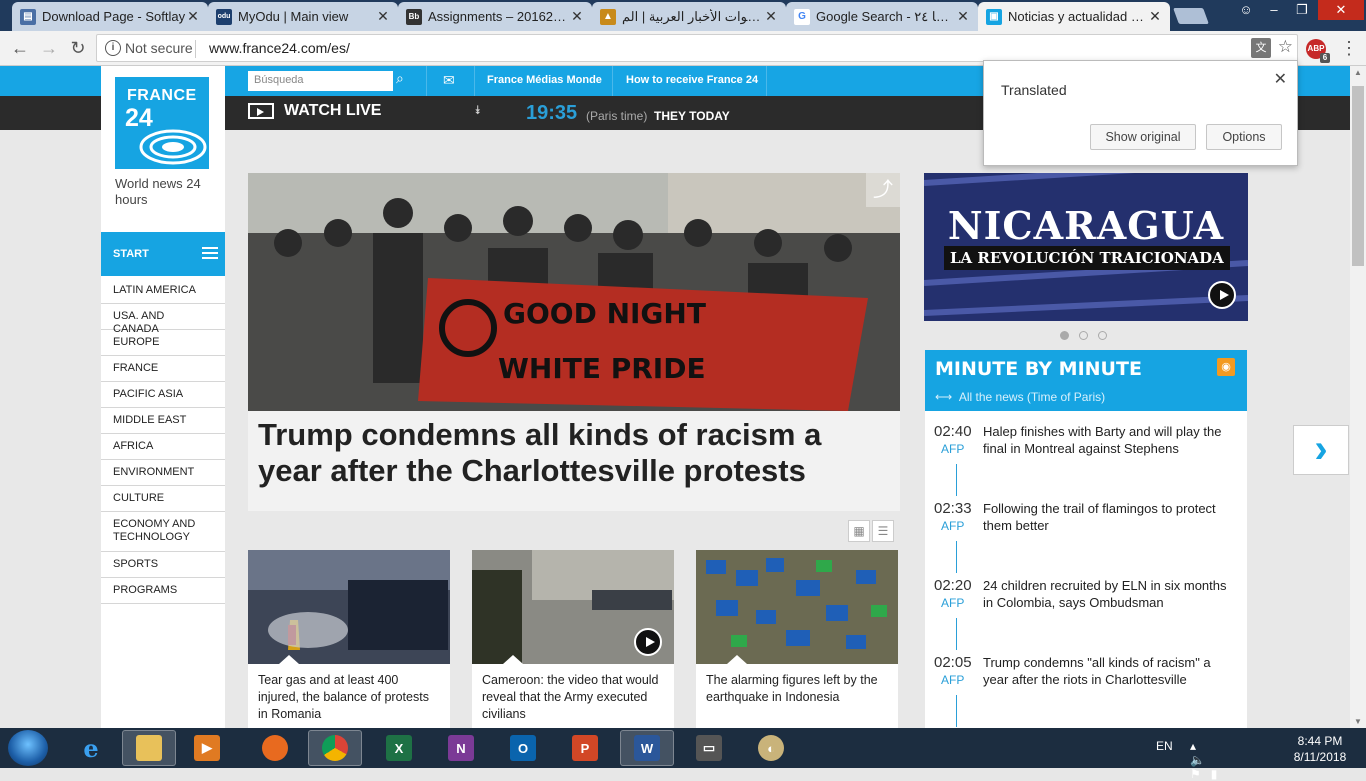  Describe the element at coordinates (692, 116) in the screenshot. I see `clock-tag: THEY TODAY` at that location.